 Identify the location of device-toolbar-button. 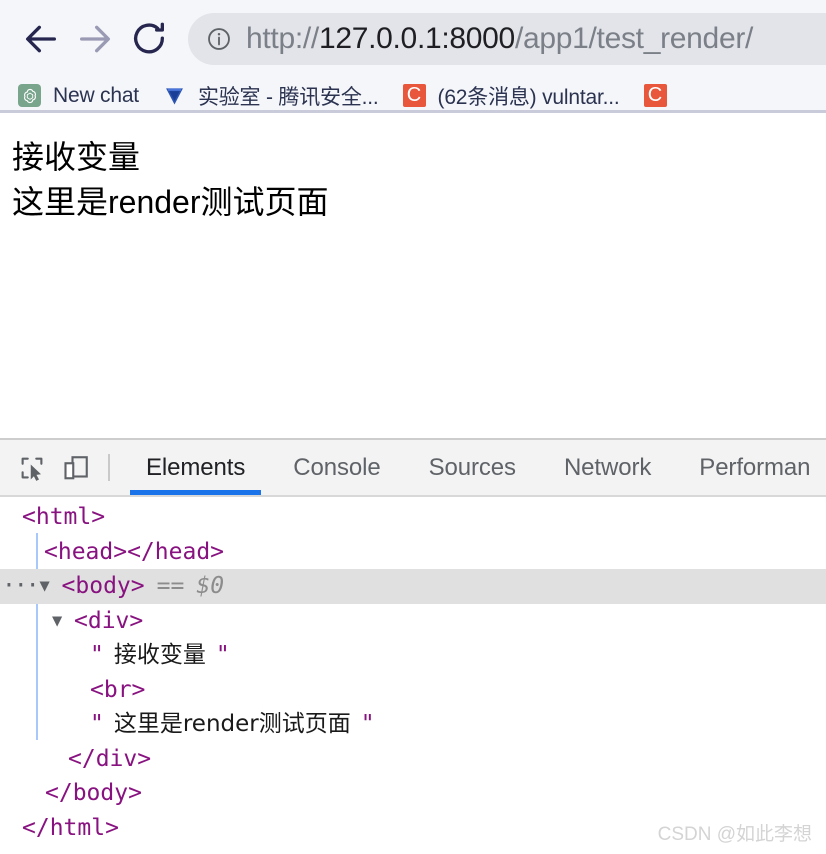
(76, 467).